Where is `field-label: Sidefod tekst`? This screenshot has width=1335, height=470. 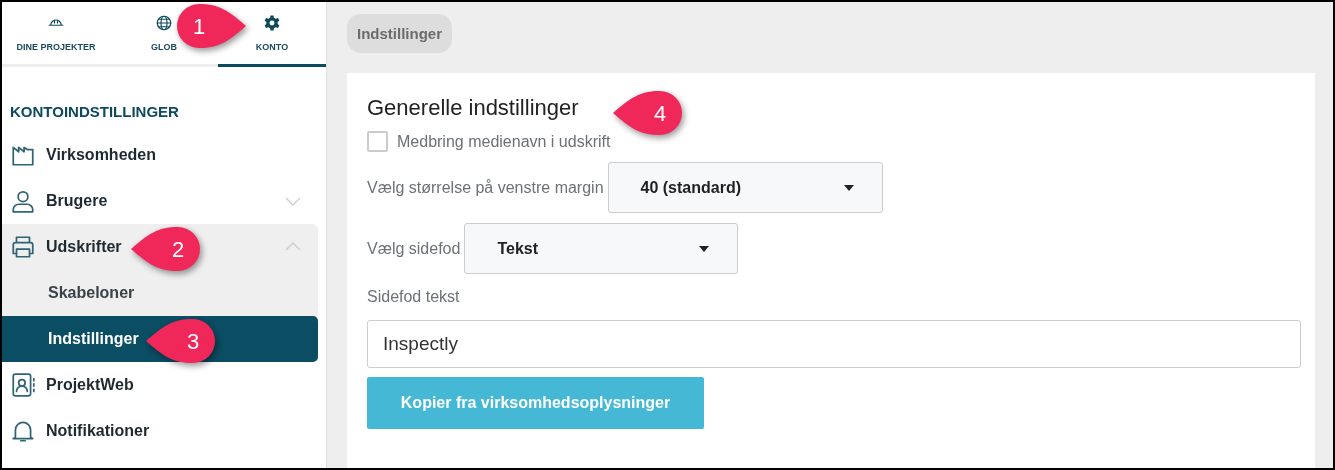
field-label: Sidefod tekst is located at coordinates (413, 297).